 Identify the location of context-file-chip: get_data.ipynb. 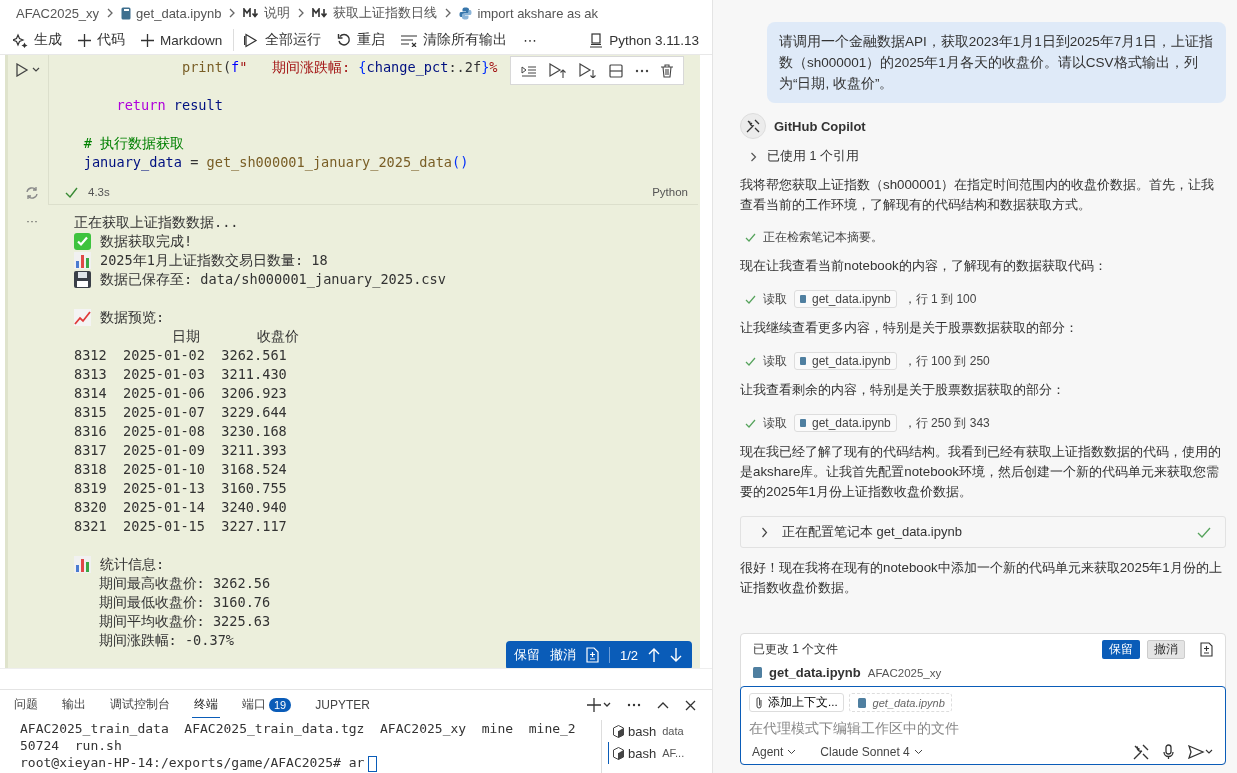
(900, 702).